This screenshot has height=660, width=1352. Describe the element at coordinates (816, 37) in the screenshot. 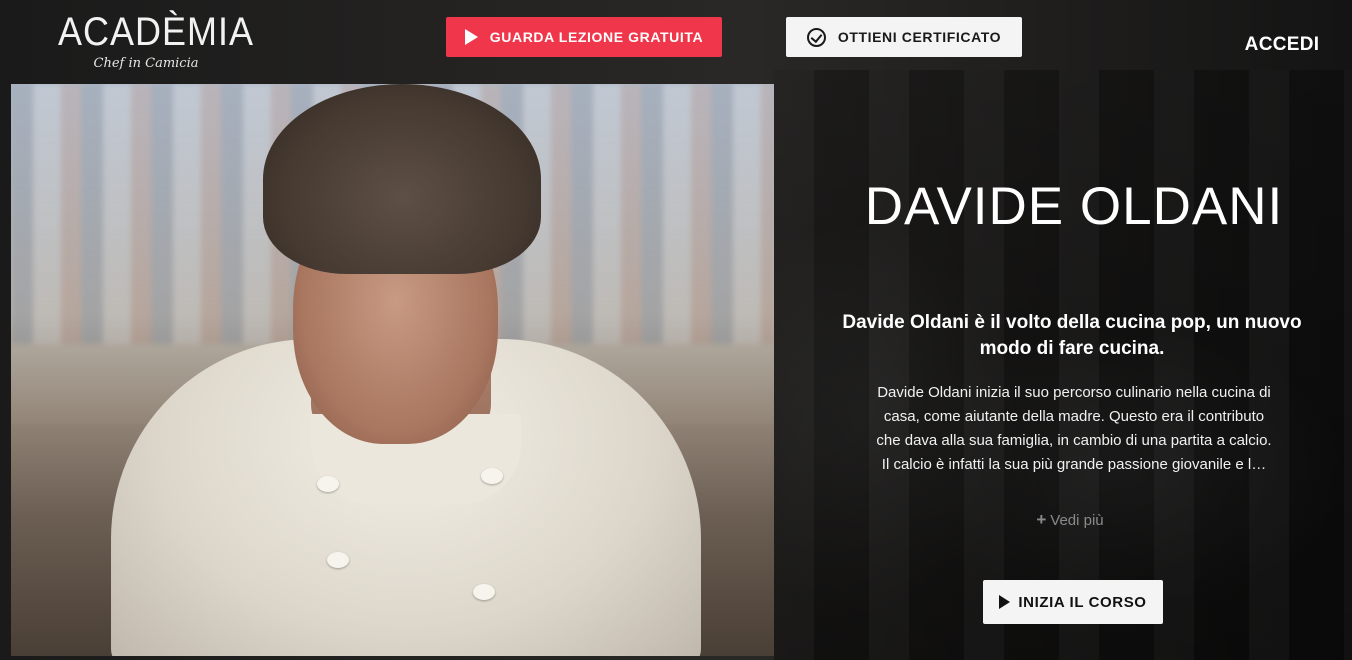

I see `check-circle-icon` at that location.